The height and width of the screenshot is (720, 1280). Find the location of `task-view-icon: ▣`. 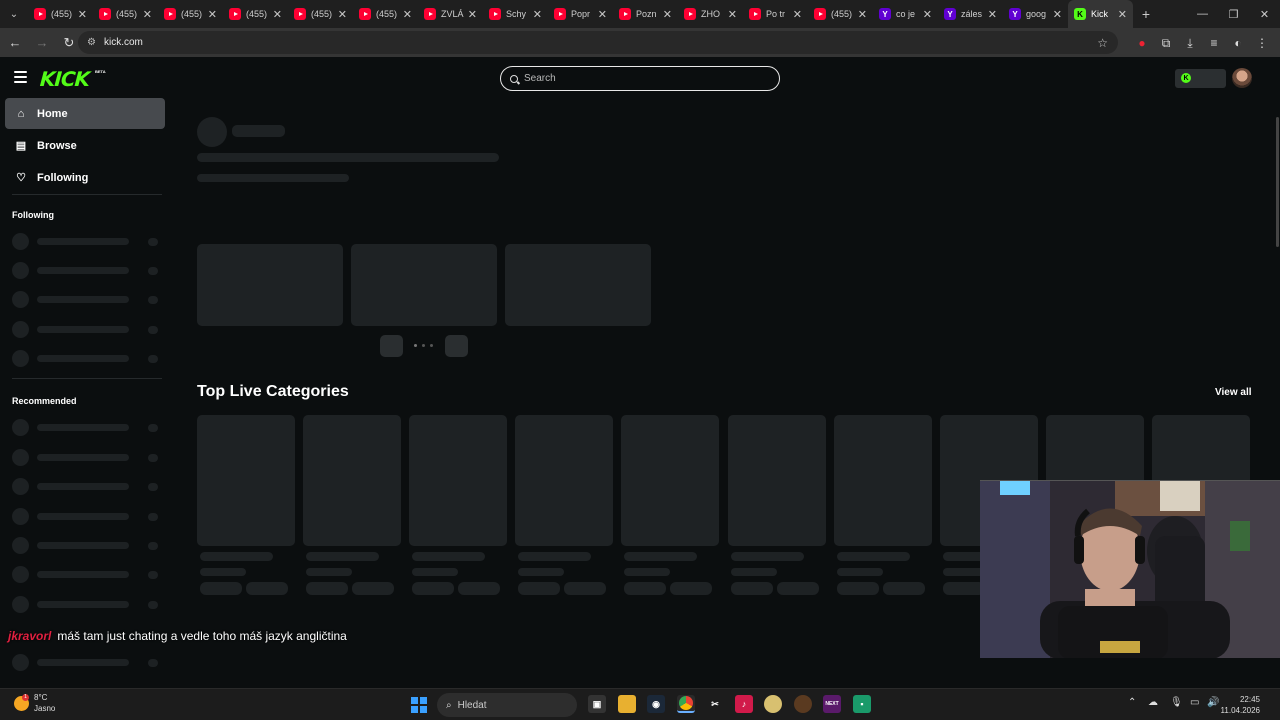

task-view-icon: ▣ is located at coordinates (597, 704).